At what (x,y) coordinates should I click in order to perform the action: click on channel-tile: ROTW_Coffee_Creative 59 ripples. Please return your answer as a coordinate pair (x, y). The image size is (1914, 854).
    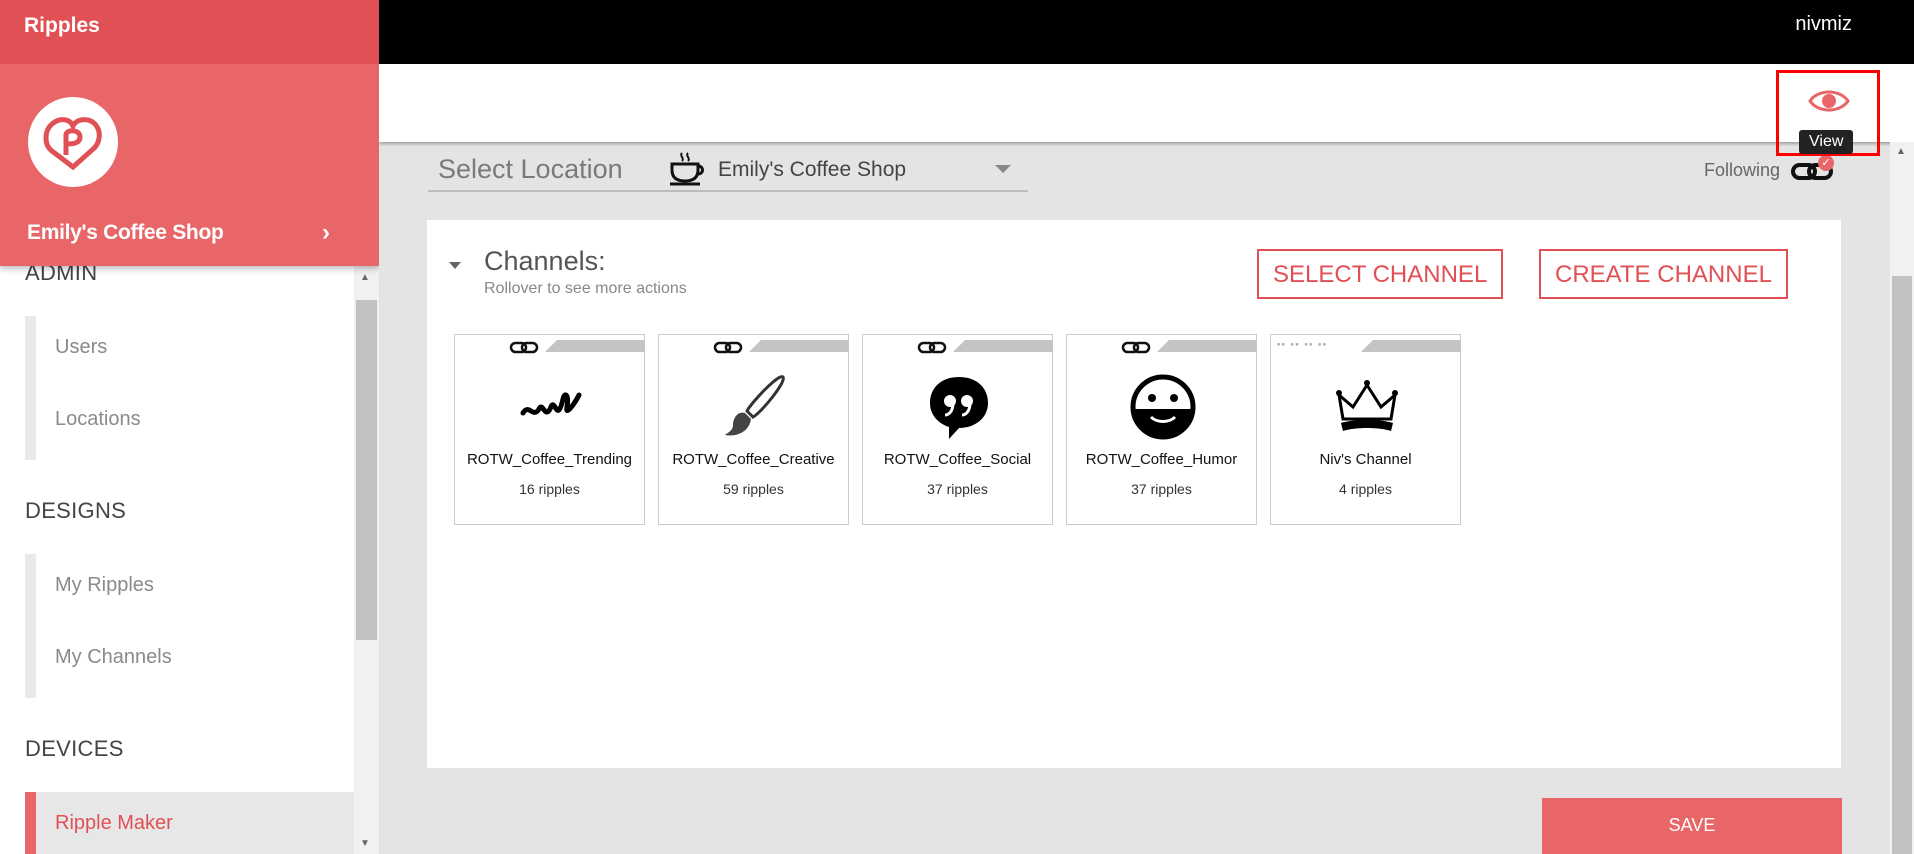
    Looking at the image, I should click on (753, 429).